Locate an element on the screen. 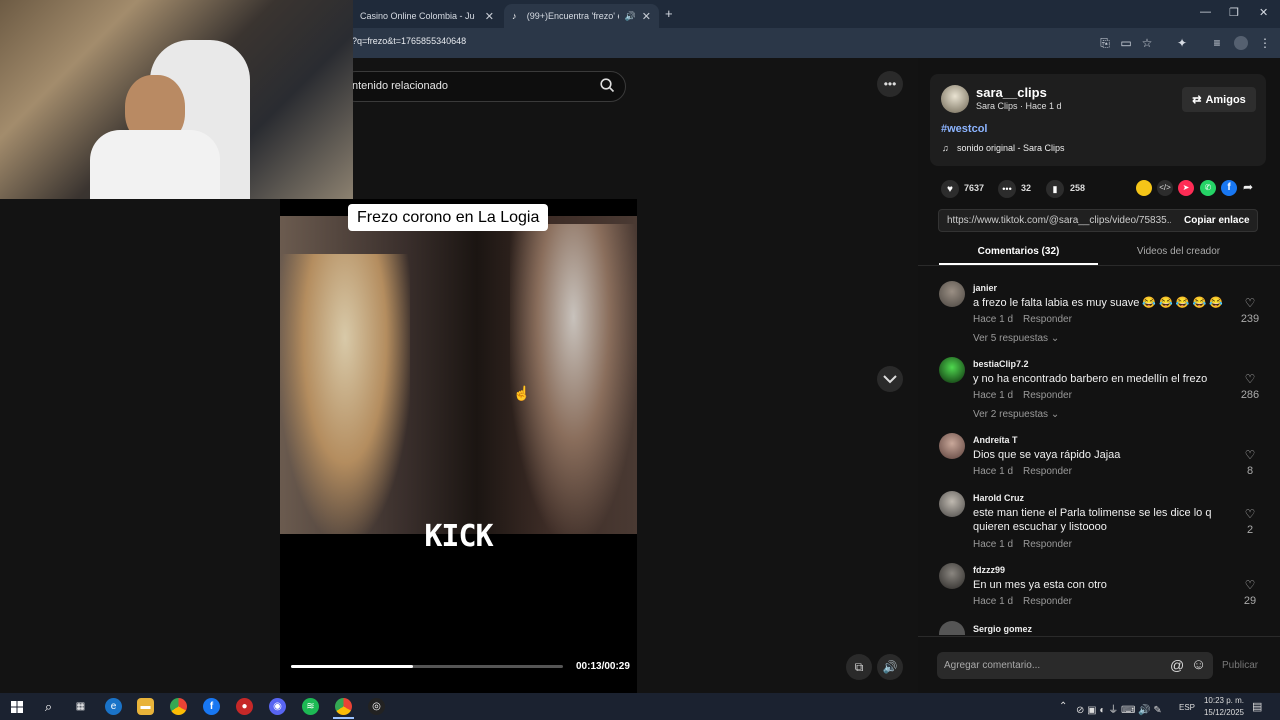 The width and height of the screenshot is (1280, 720). bookmark-icon: ▮ is located at coordinates (1055, 189).